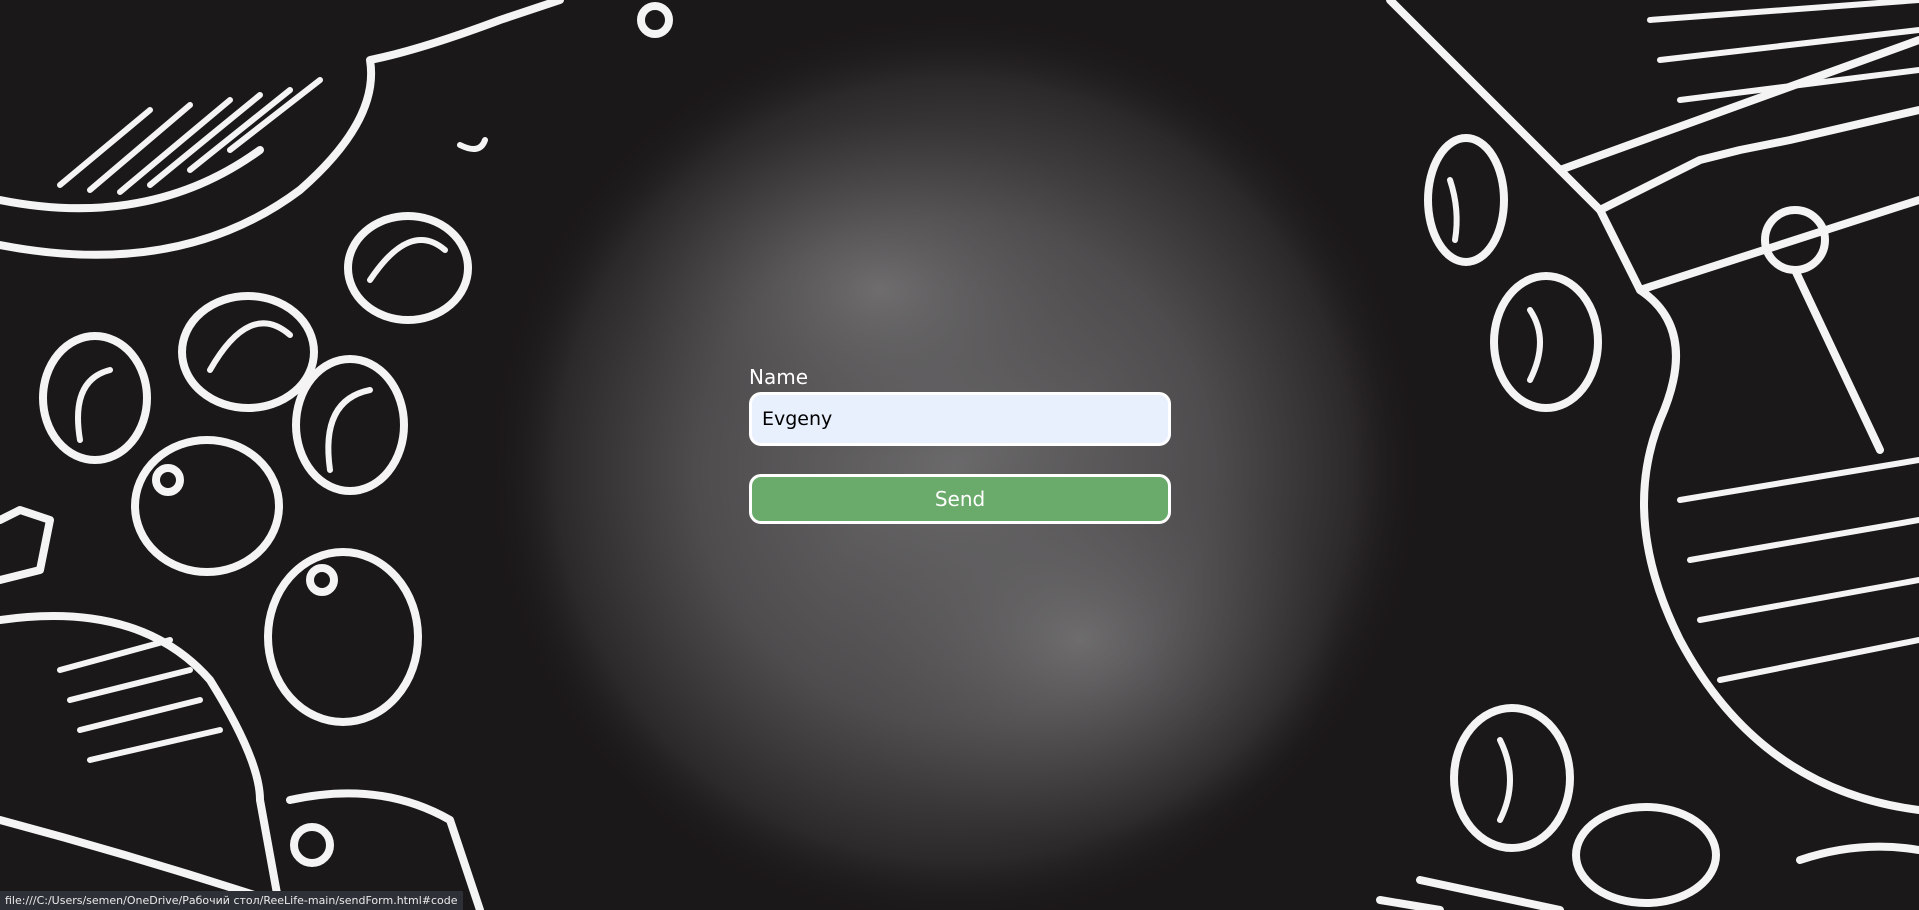 The height and width of the screenshot is (910, 1919). What do you see at coordinates (1652, 107) in the screenshot?
I see `chemex-outline` at bounding box center [1652, 107].